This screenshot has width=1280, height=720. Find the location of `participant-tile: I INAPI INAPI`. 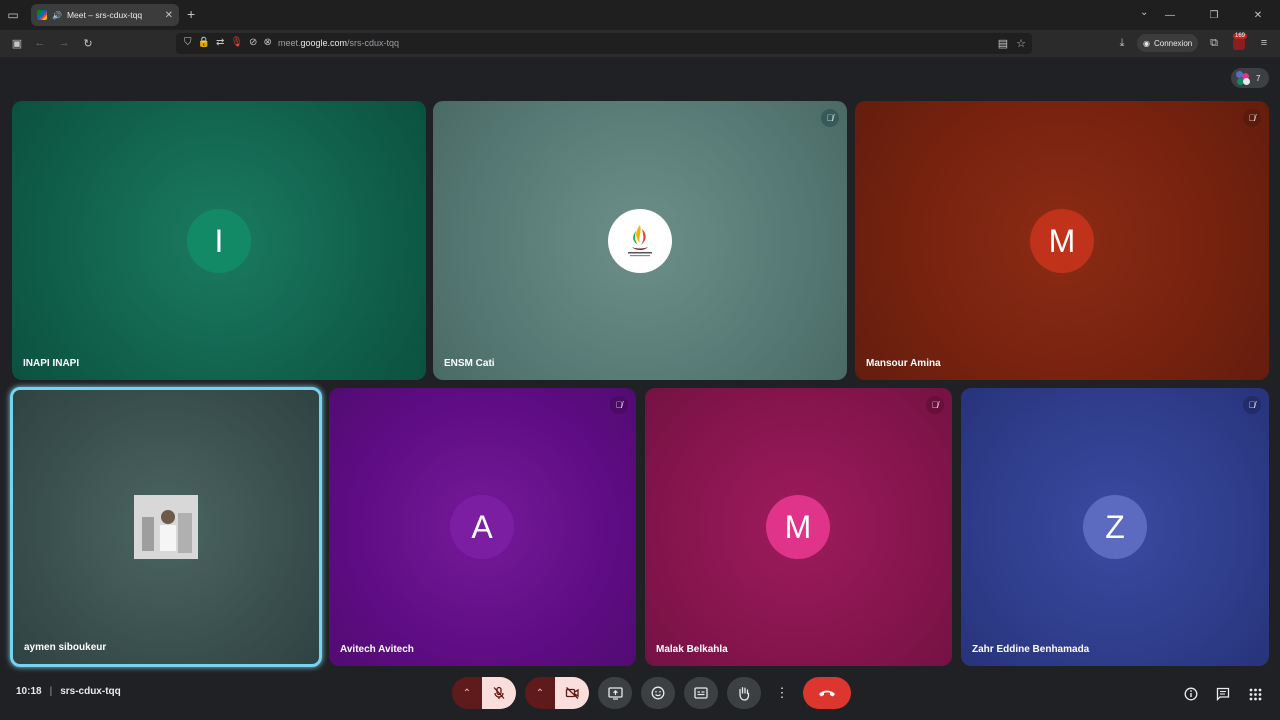

participant-tile: I INAPI INAPI is located at coordinates (219, 240).